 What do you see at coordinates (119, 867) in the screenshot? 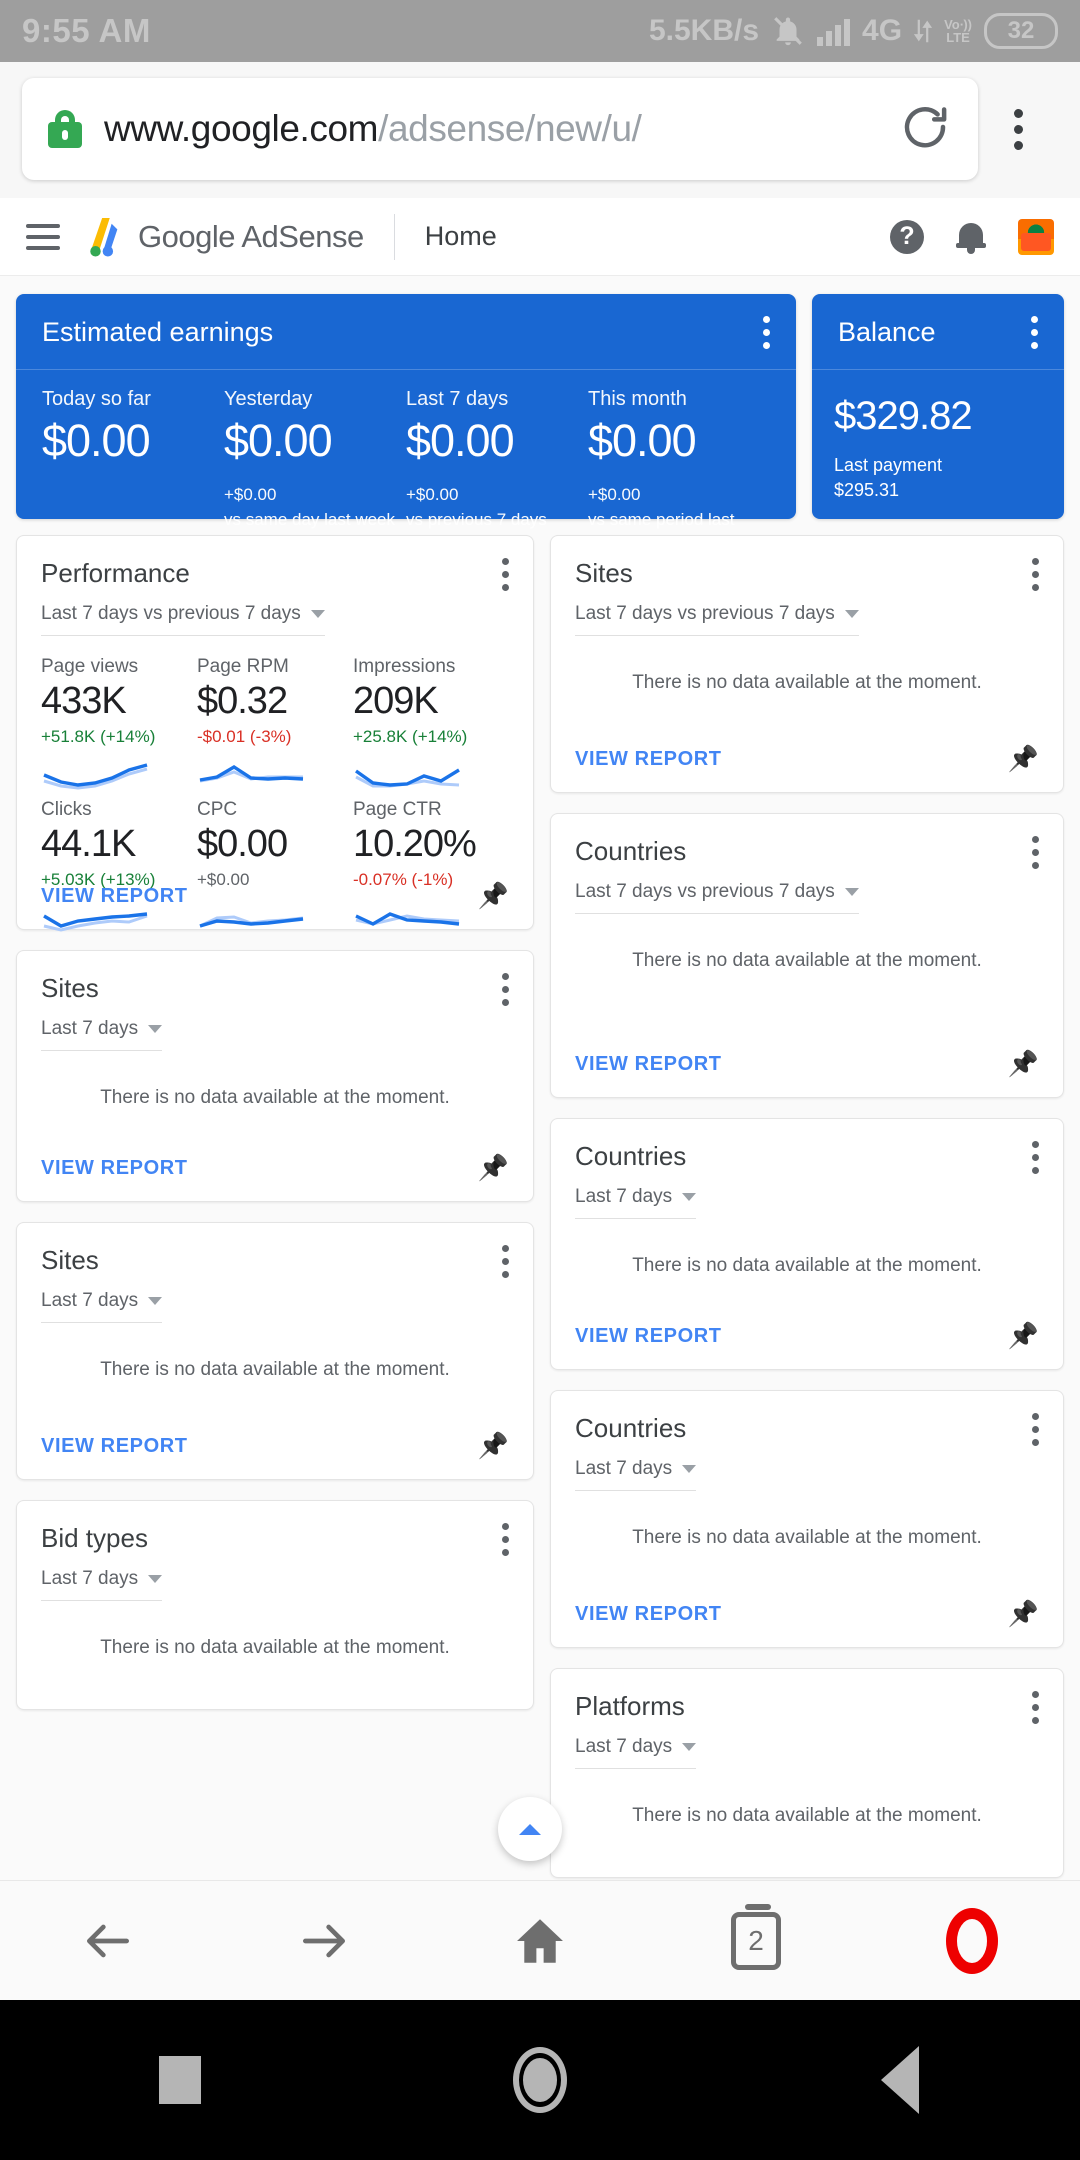
I see `metric-clicks: Clicks 44.1K +5.03K (+13%)` at bounding box center [119, 867].